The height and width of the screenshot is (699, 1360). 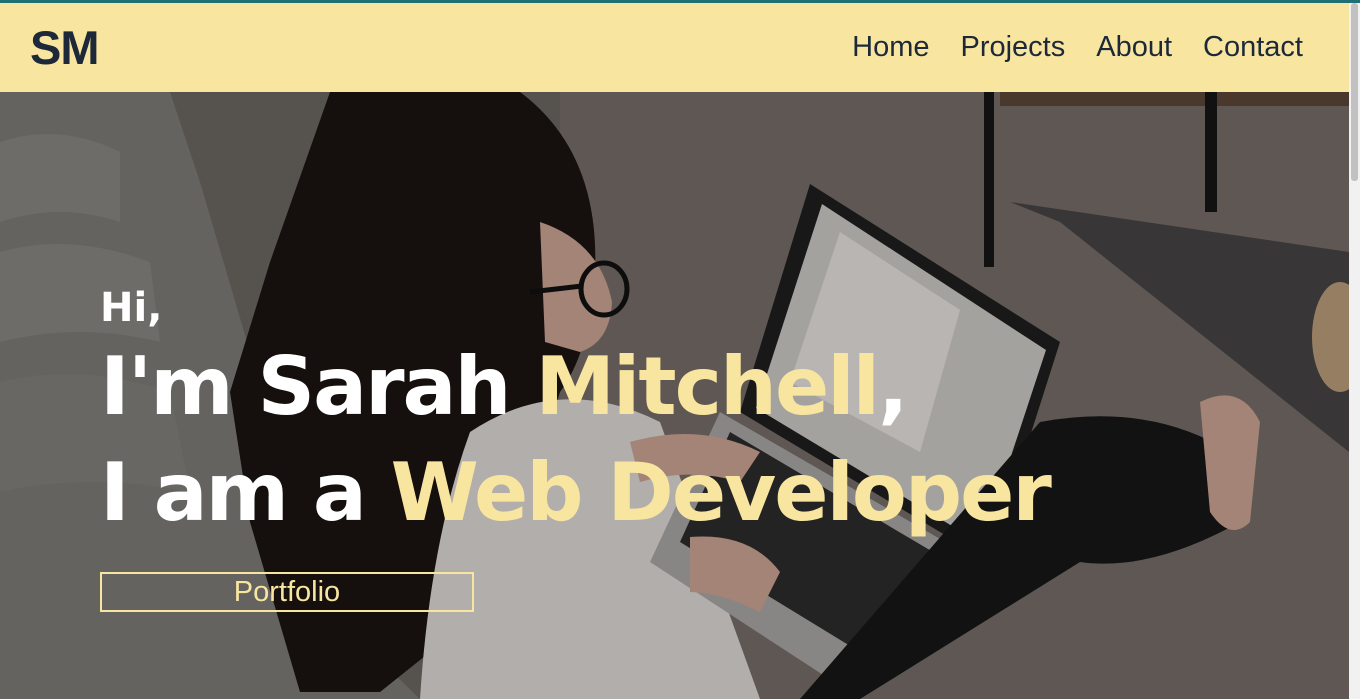 What do you see at coordinates (245, 492) in the screenshot?
I see `hero-role-prefix: I am a` at bounding box center [245, 492].